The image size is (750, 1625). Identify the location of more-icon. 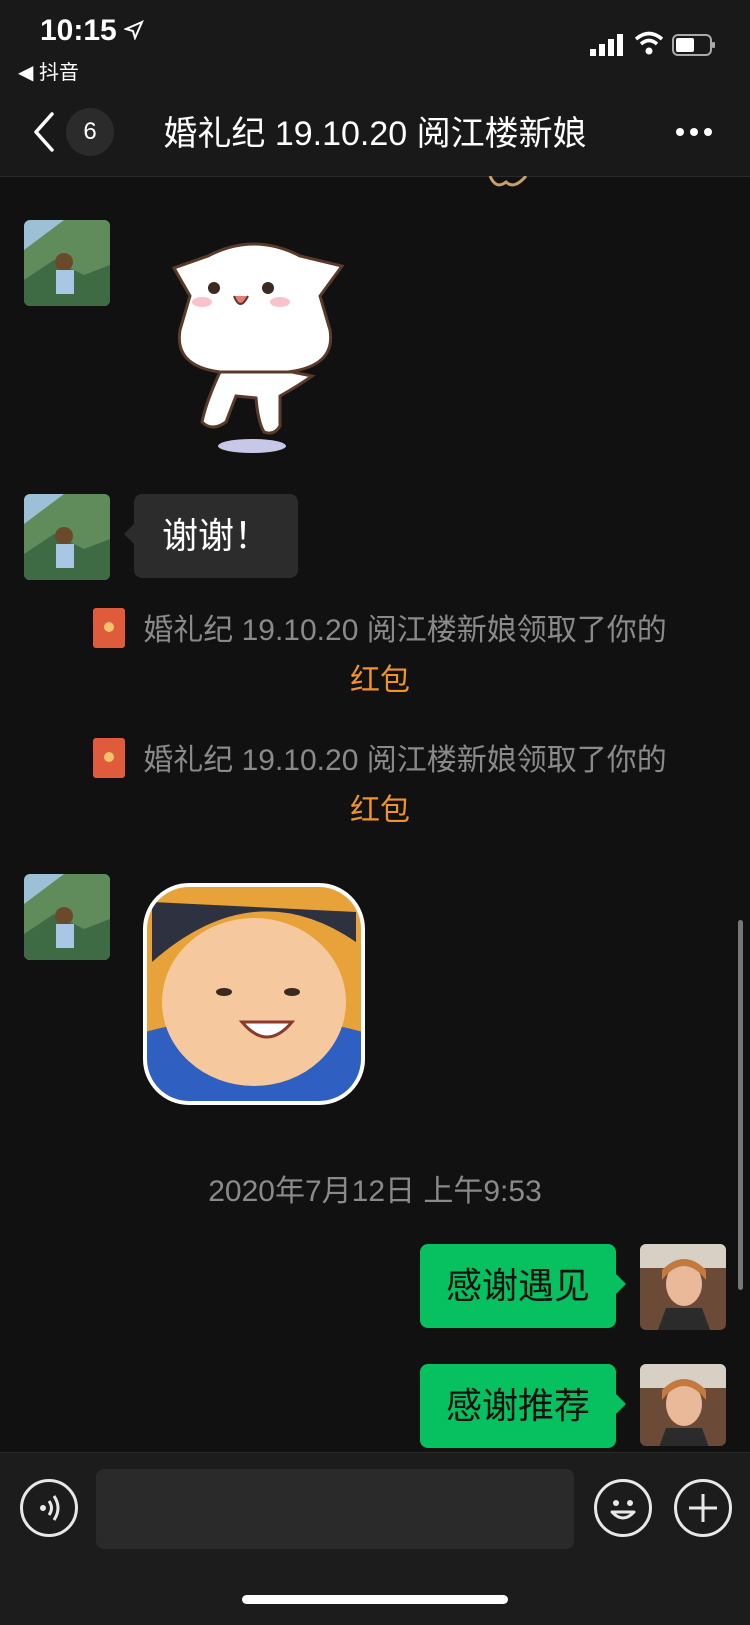
(694, 132).